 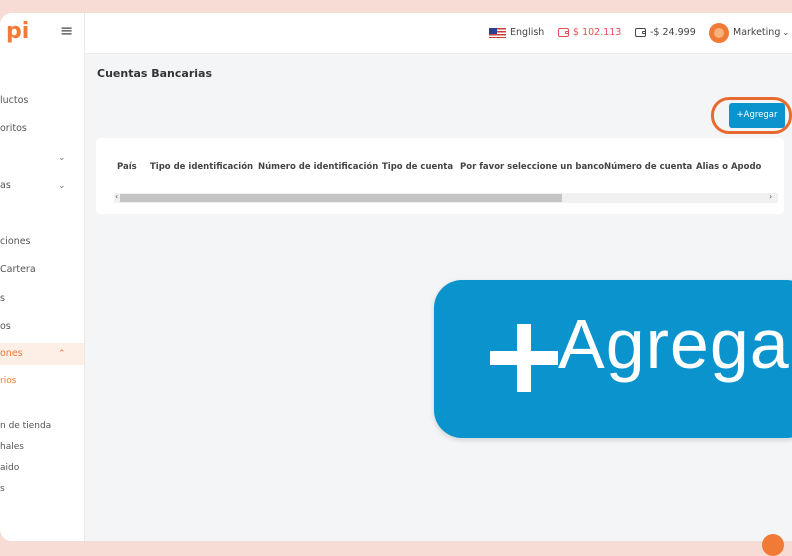 What do you see at coordinates (773, 545) in the screenshot?
I see `help-bubble-icon` at bounding box center [773, 545].